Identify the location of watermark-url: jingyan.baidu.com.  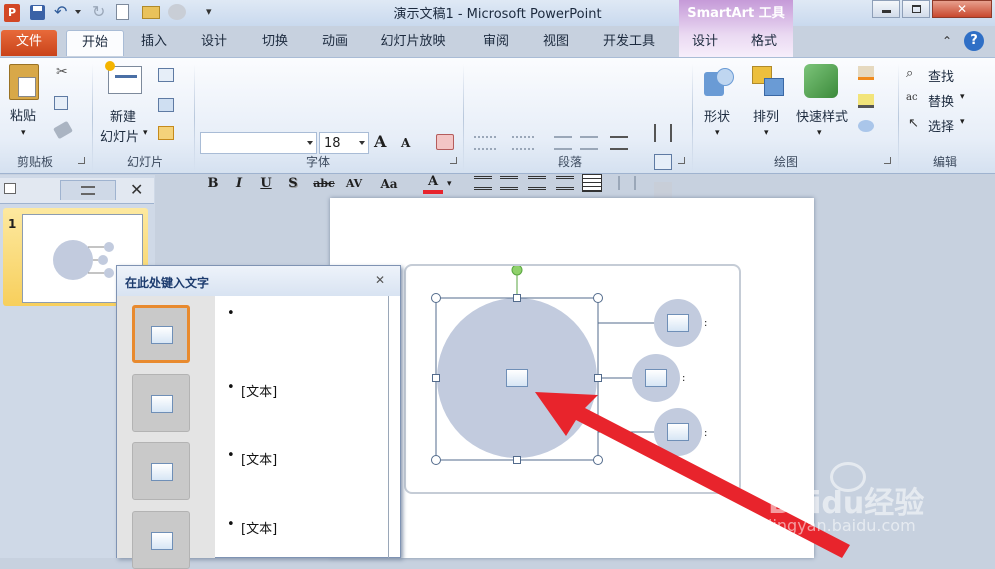
(842, 525).